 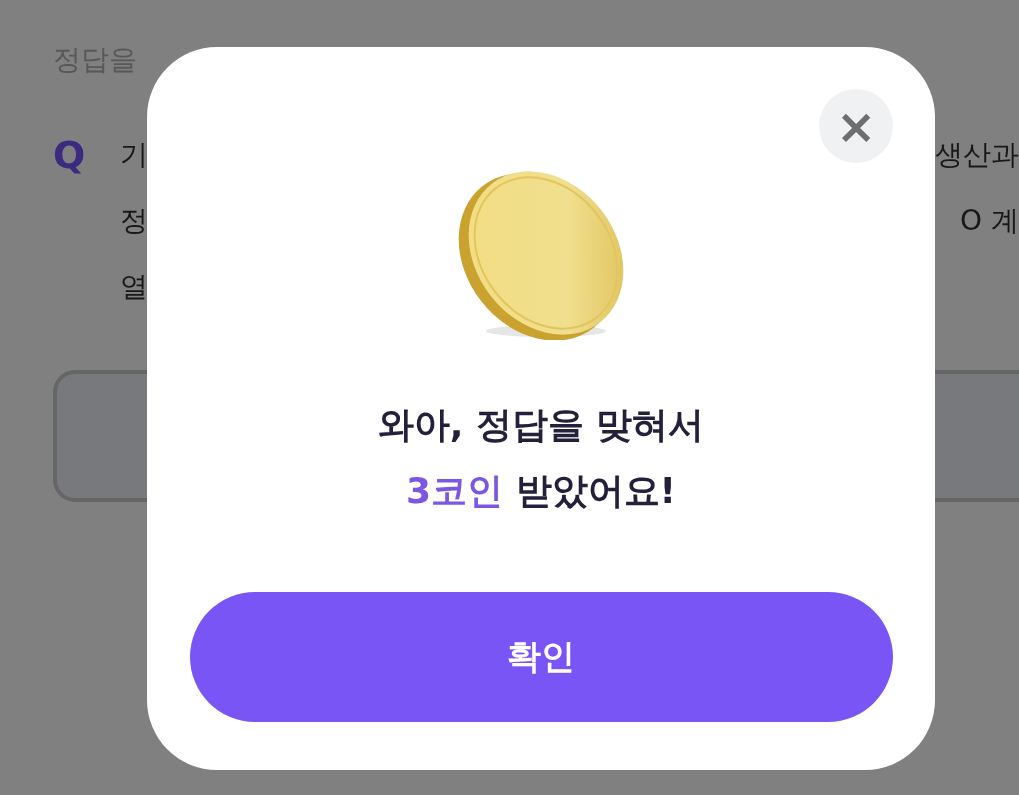 What do you see at coordinates (541, 657) in the screenshot?
I see `confirm-button: 확인` at bounding box center [541, 657].